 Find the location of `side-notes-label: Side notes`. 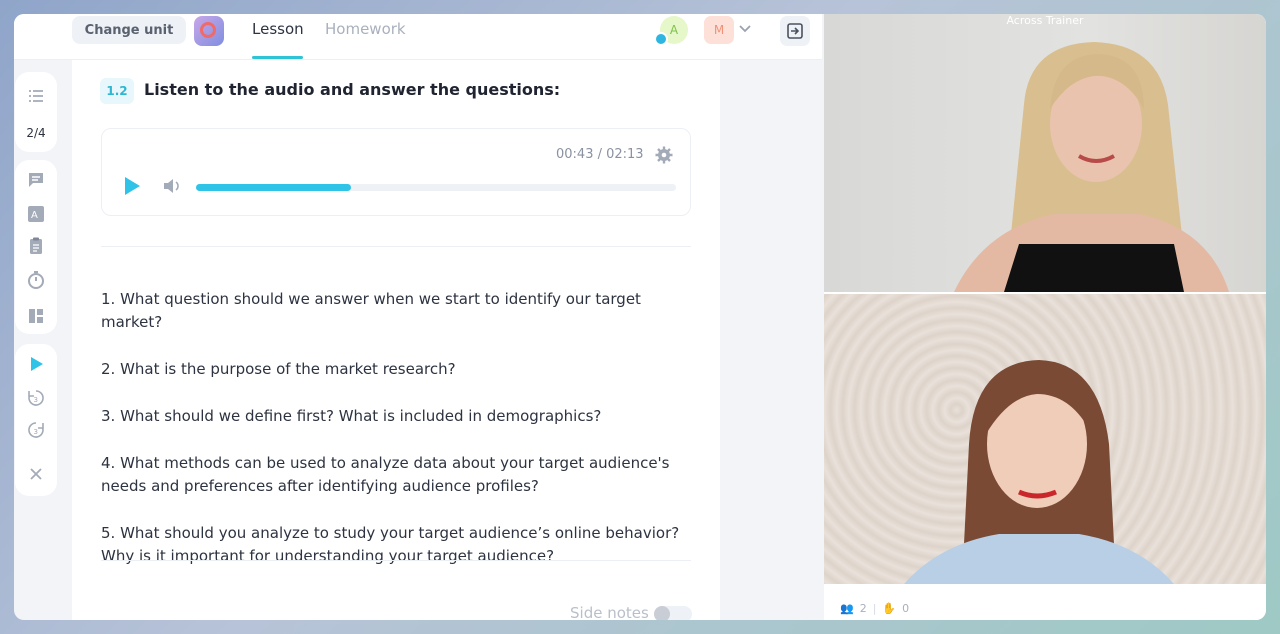

side-notes-label: Side notes is located at coordinates (609, 612).